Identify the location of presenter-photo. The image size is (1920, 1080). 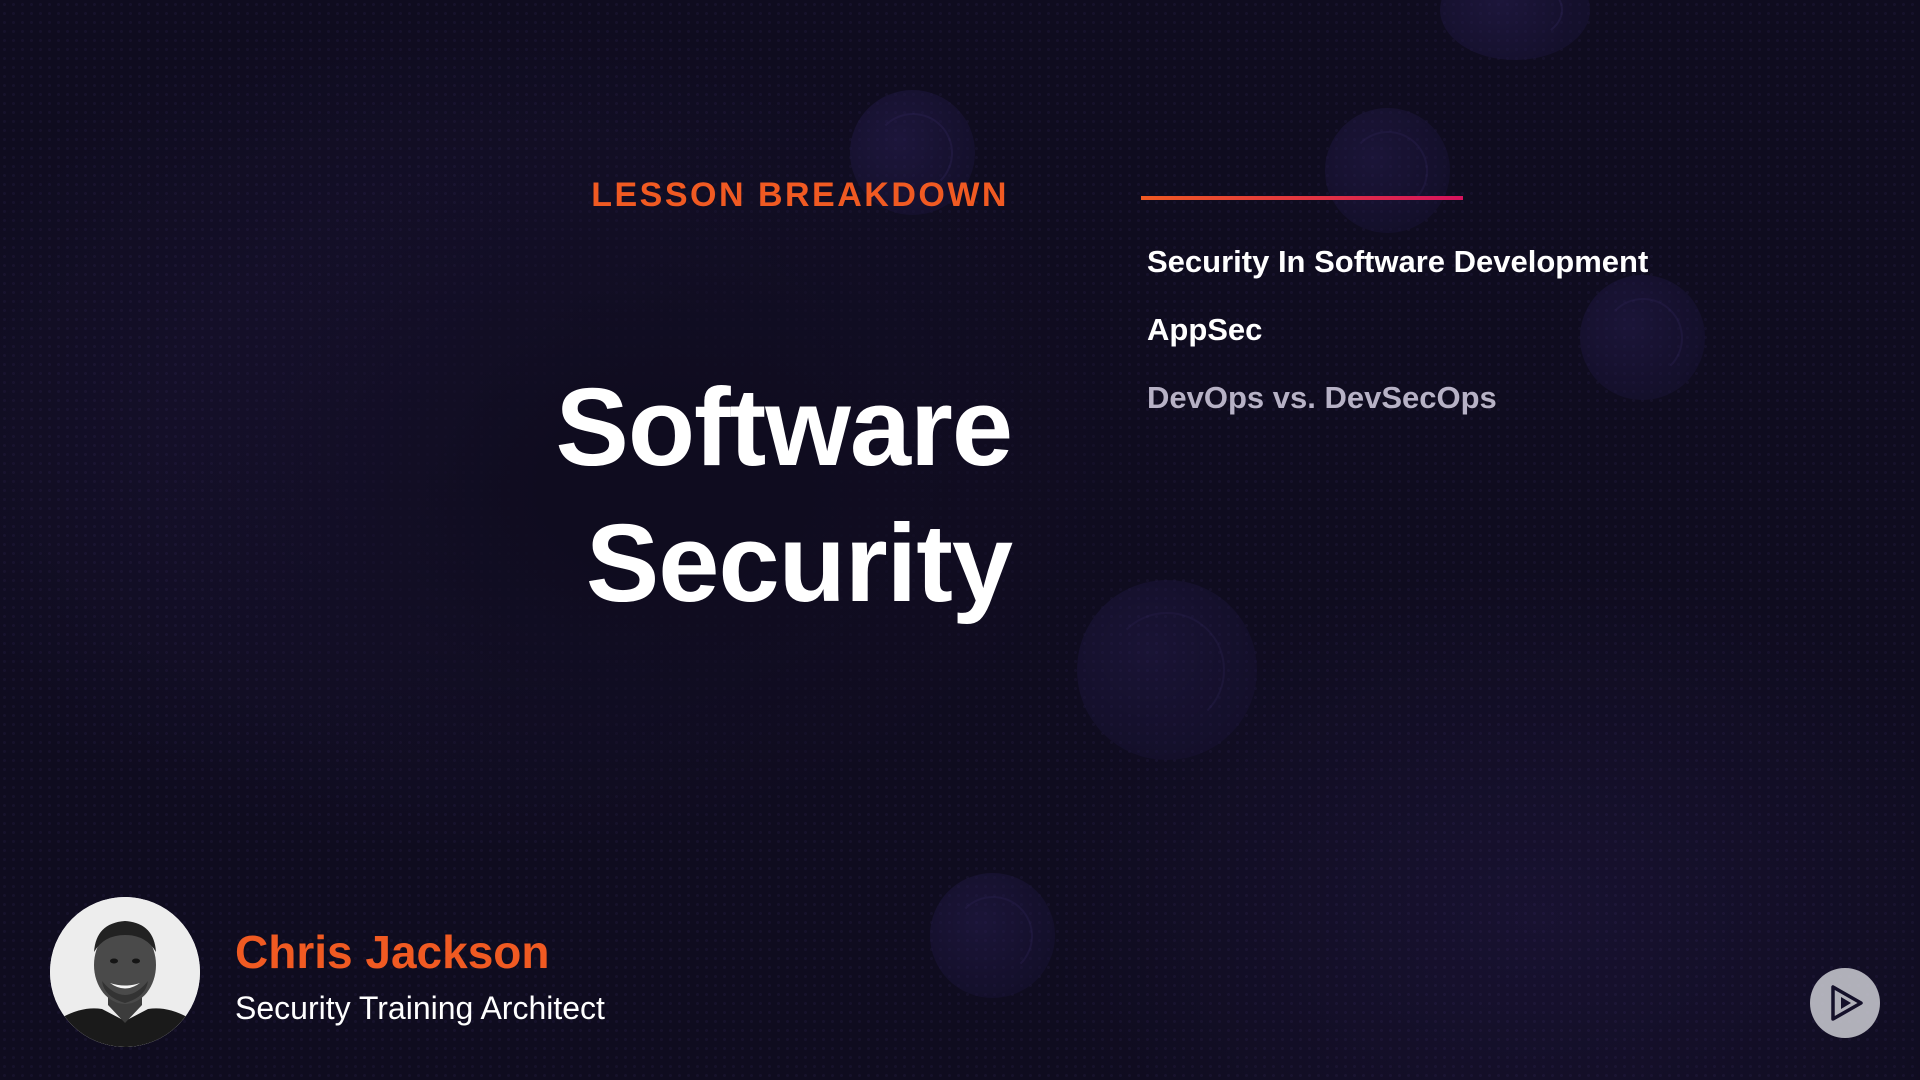
(125, 972).